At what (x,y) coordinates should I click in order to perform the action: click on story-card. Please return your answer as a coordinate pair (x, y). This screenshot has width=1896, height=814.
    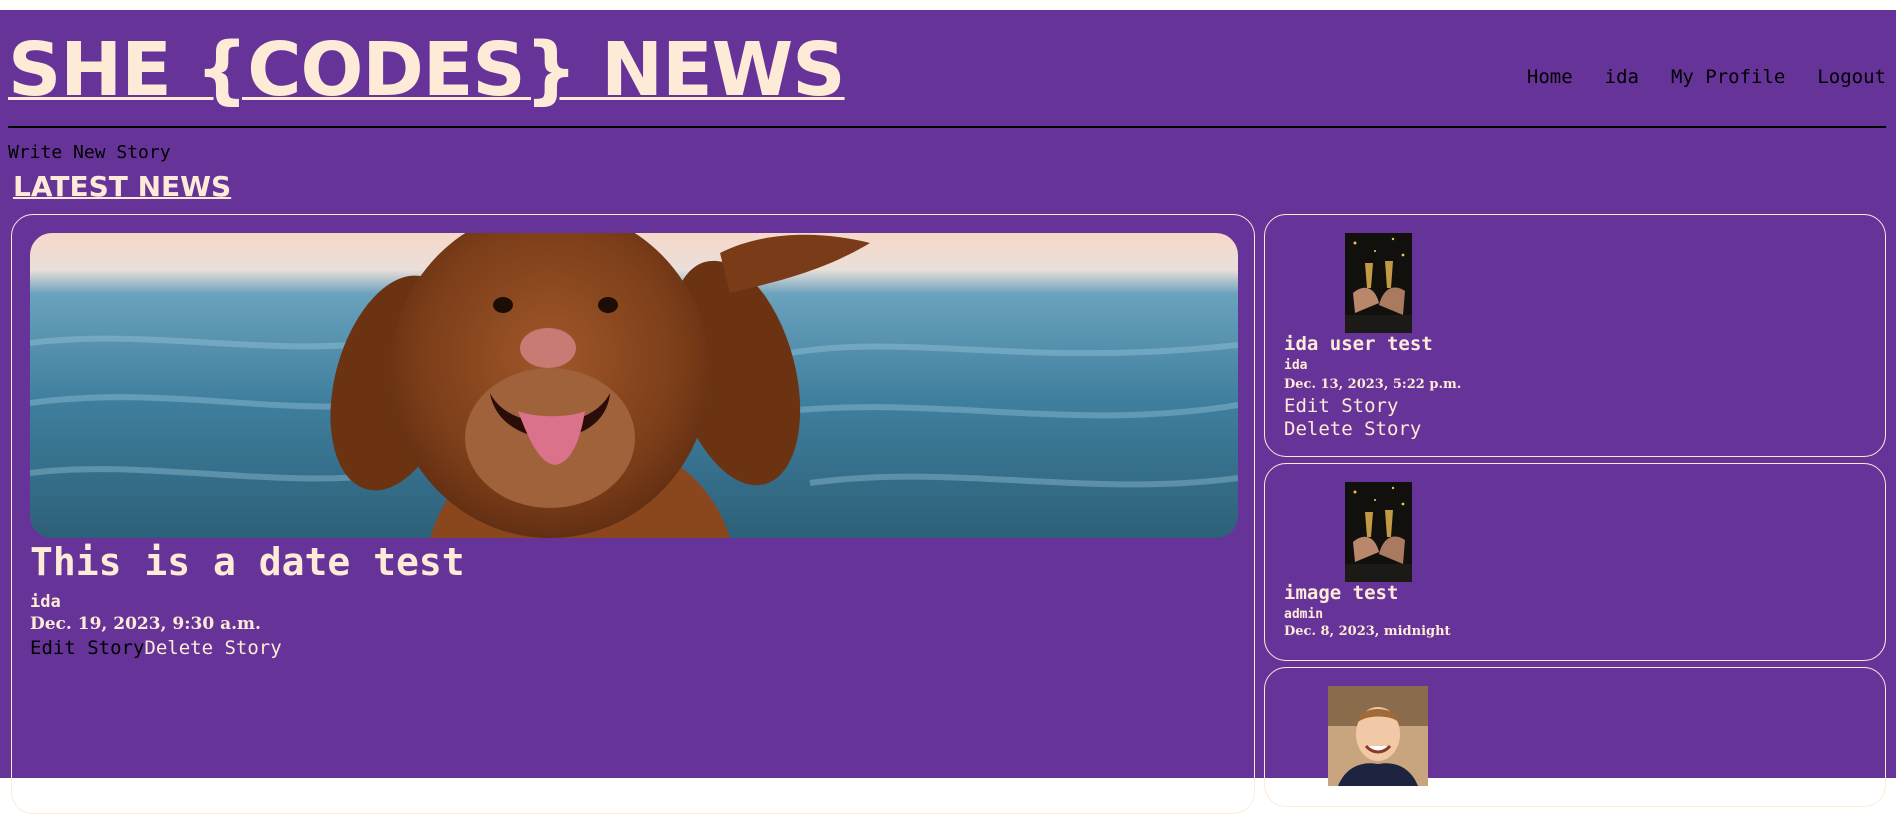
    Looking at the image, I should click on (1575, 737).